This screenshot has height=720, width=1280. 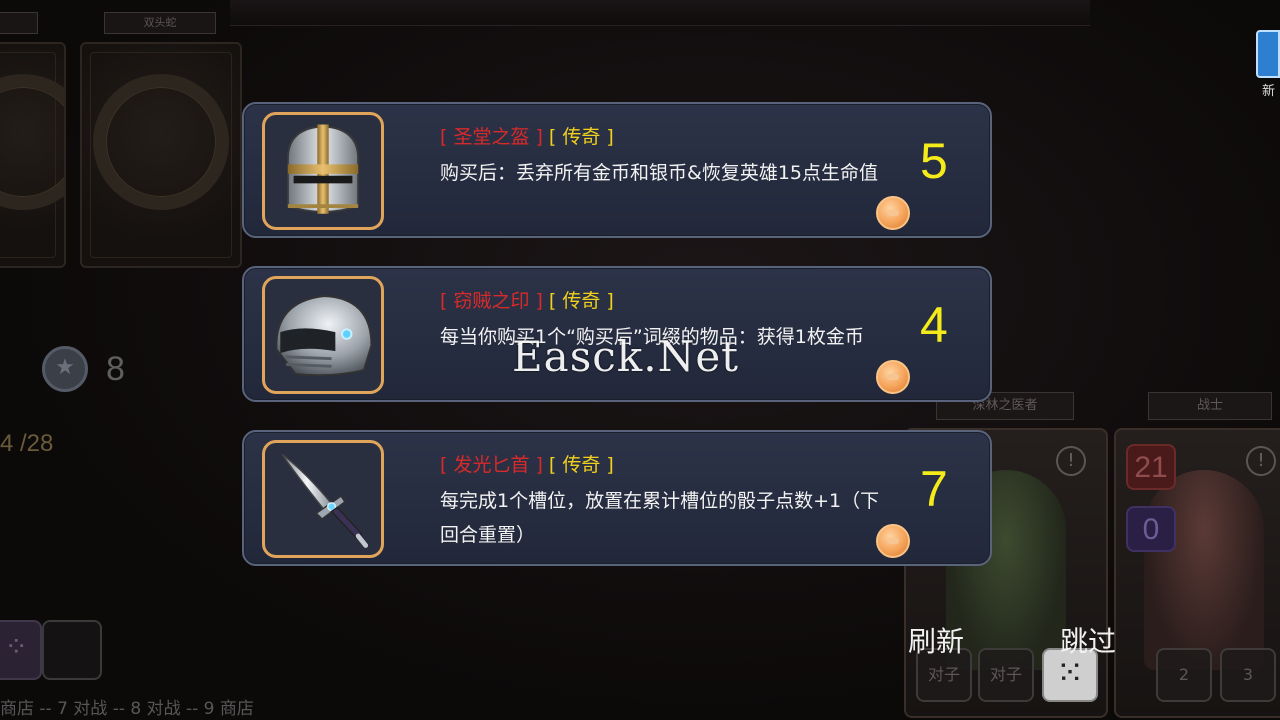 What do you see at coordinates (491, 465) in the screenshot?
I see `item-name: [ 发光匕首 ]` at bounding box center [491, 465].